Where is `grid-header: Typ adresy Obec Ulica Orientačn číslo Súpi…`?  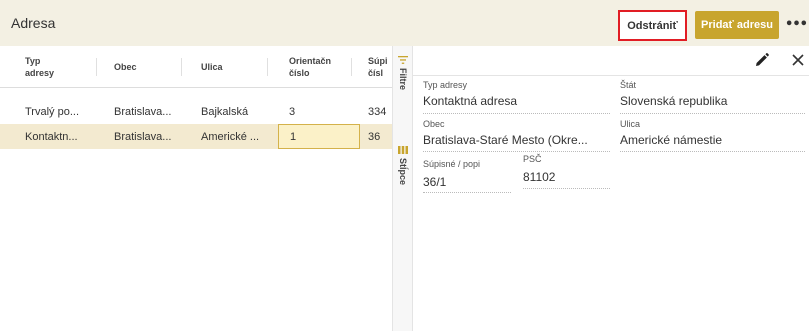
grid-header: Typ adresy Obec Ulica Orientačn číslo Súpi… is located at coordinates (196, 67).